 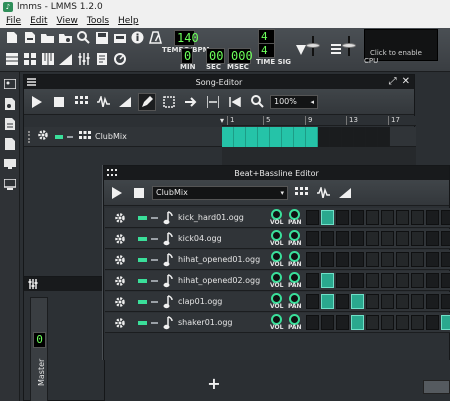 What do you see at coordinates (119, 58) in the screenshot?
I see `controller-rack-icon` at bounding box center [119, 58].